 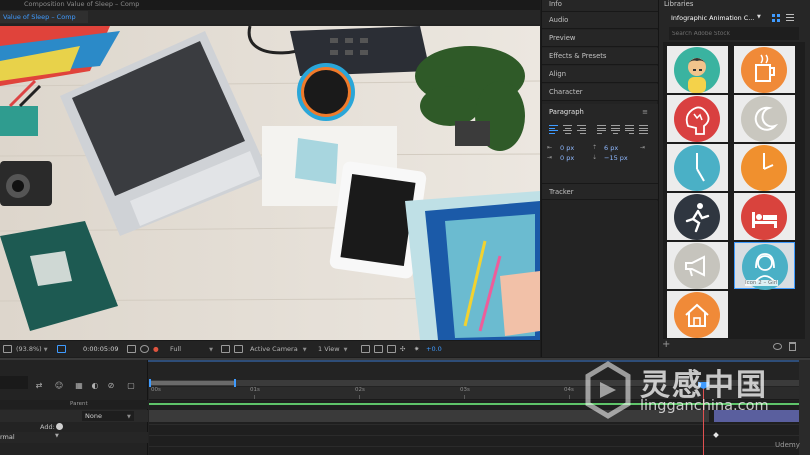 What do you see at coordinates (59, 385) in the screenshot?
I see `shy-layers-icon: ☺` at bounding box center [59, 385].